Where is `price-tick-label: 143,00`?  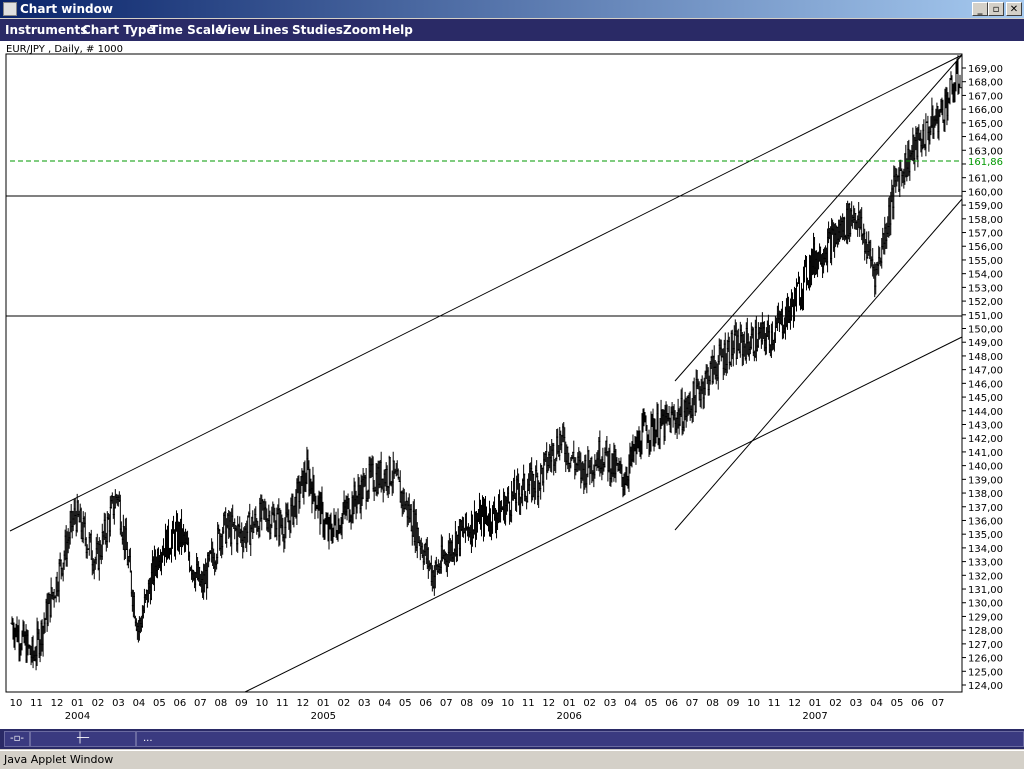
price-tick-label: 143,00 is located at coordinates (985, 425).